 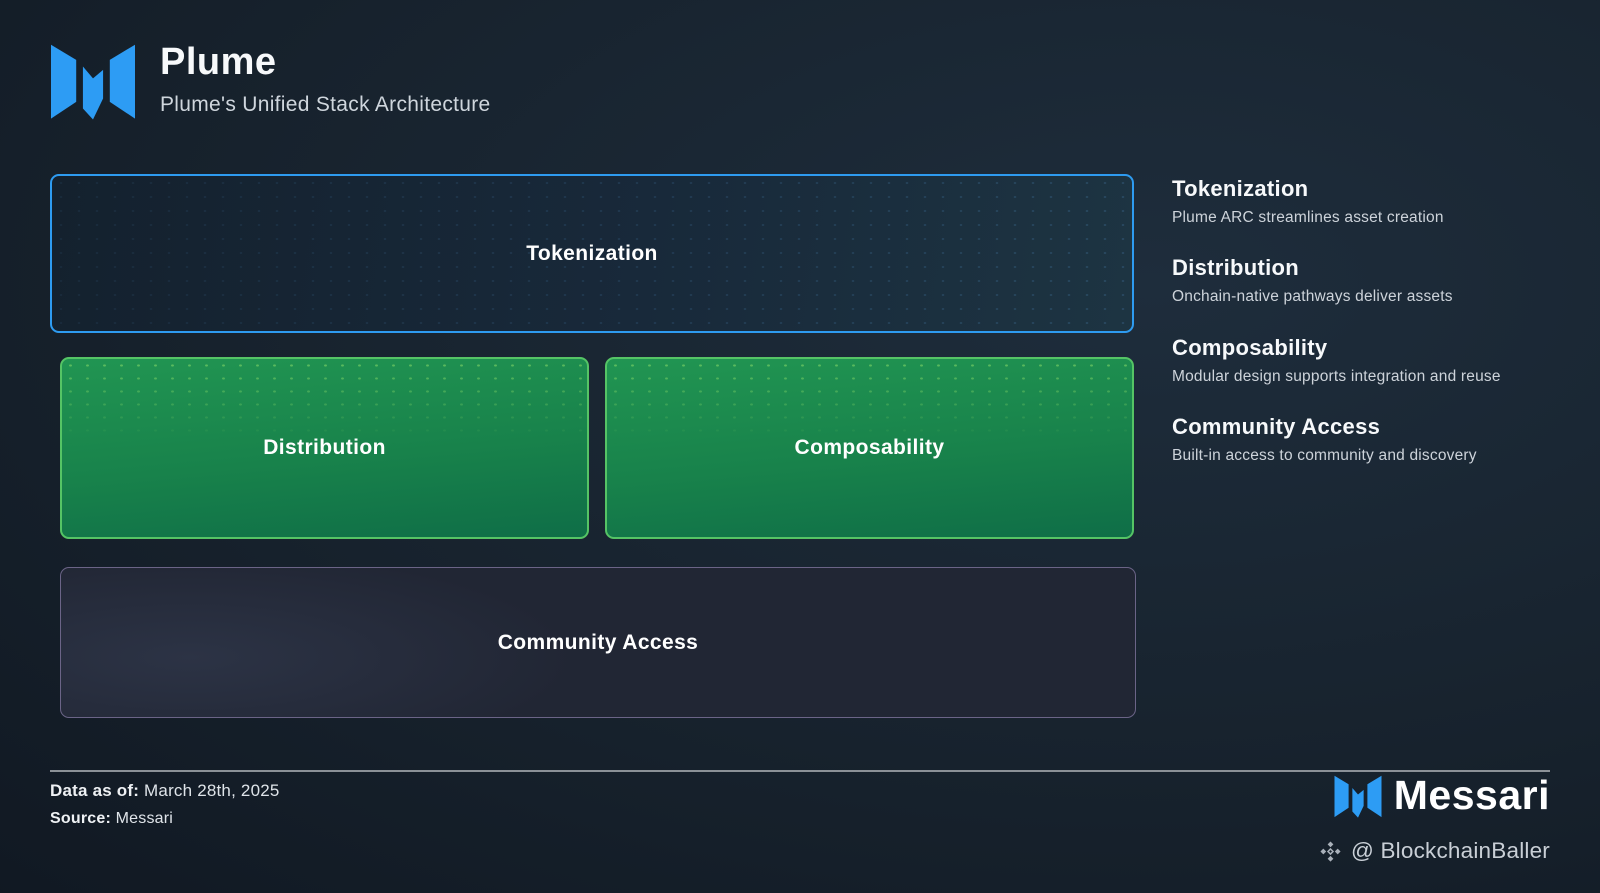 I want to click on layer-distribution-label: Distribution, so click(x=324, y=447).